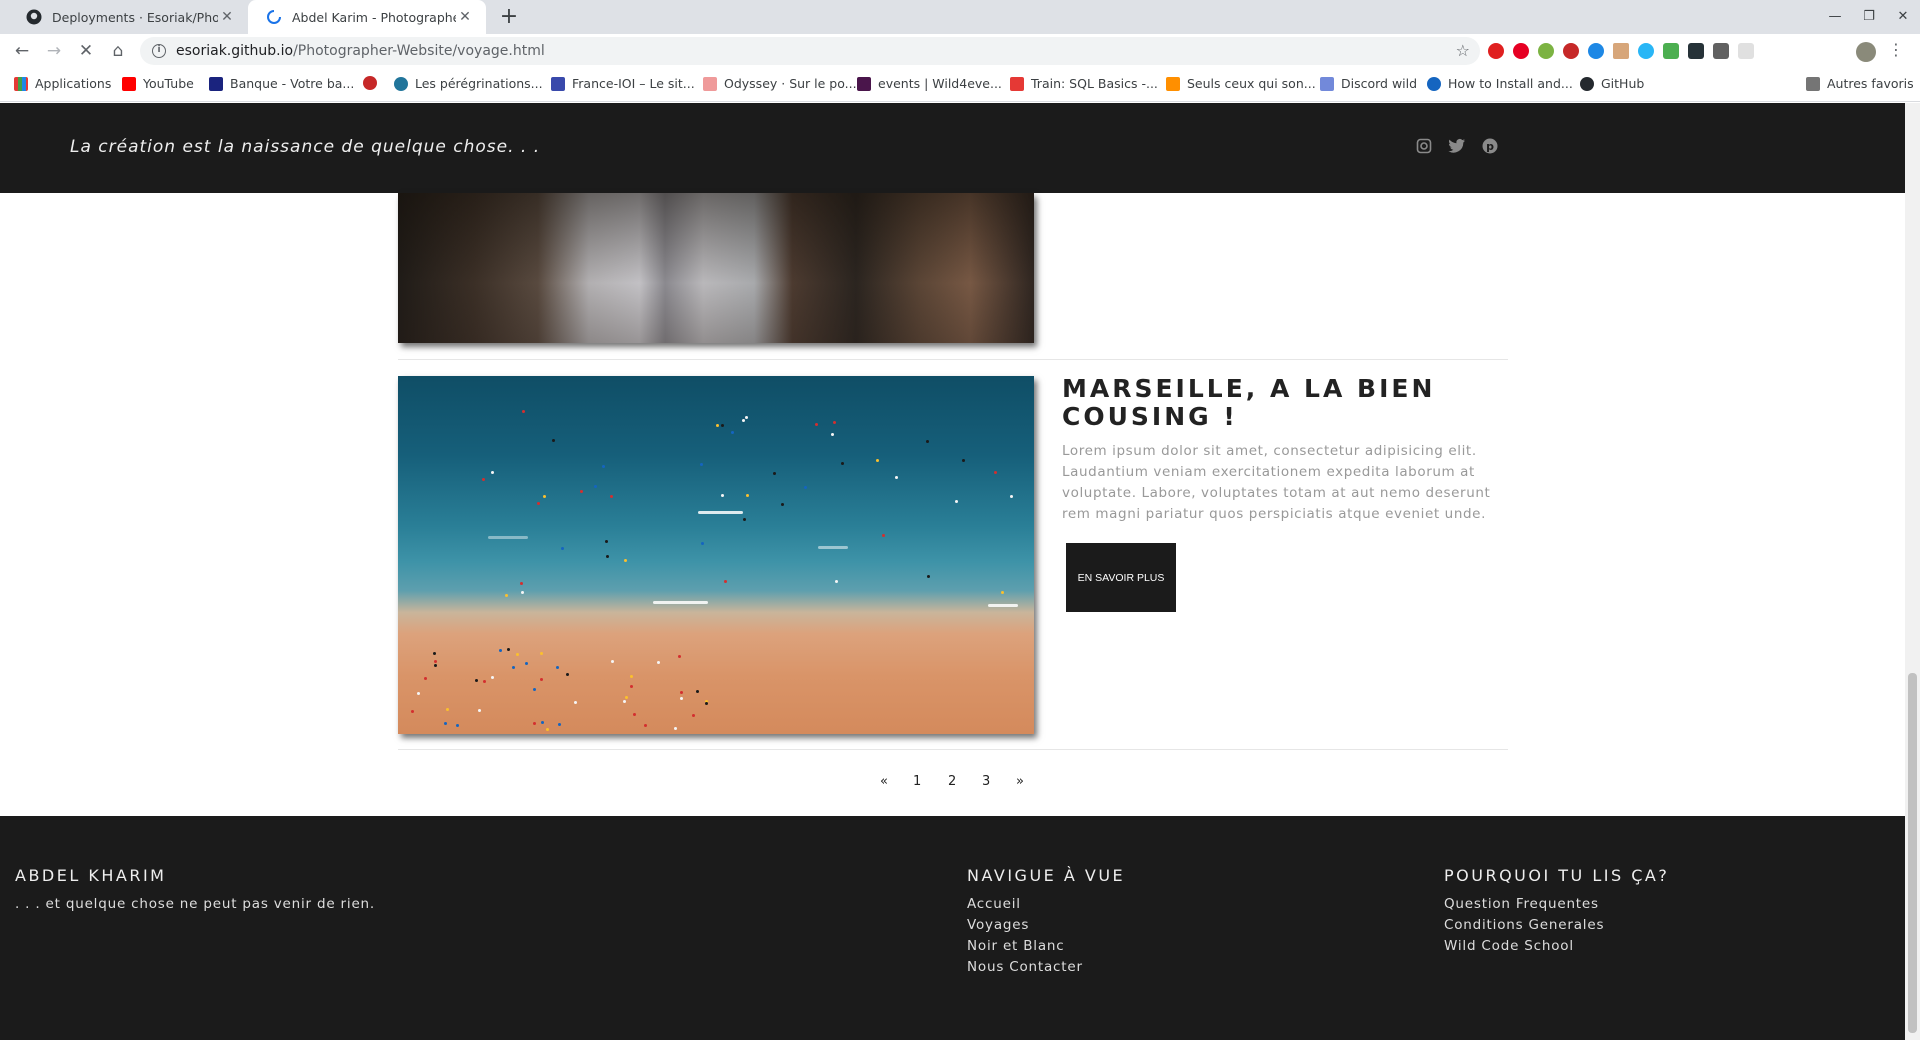 This screenshot has height=1040, width=1920. What do you see at coordinates (1869, 17) in the screenshot?
I see `restore-icon: ❐` at bounding box center [1869, 17].